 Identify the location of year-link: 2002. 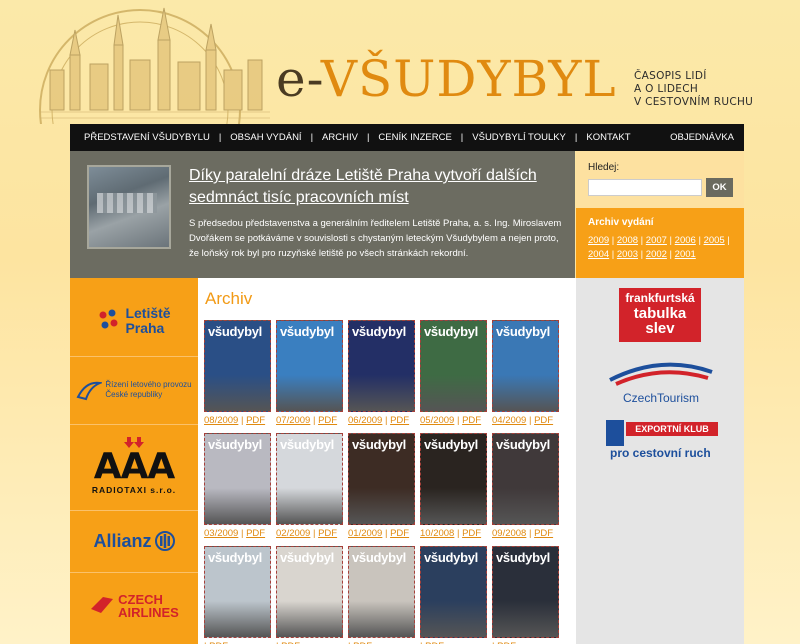
(656, 254).